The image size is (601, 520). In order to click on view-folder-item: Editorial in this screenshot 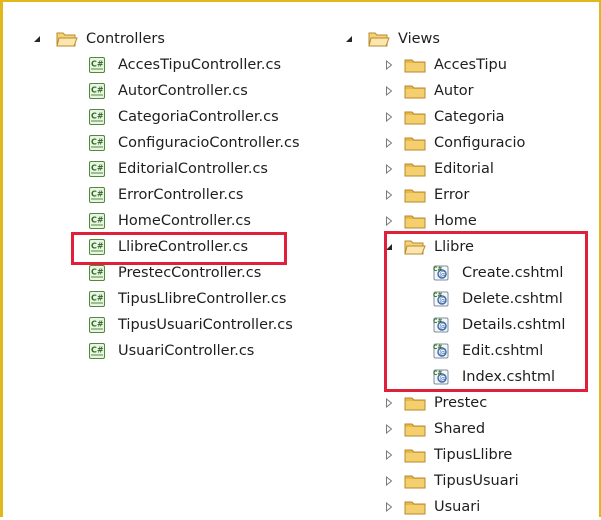, I will do `click(453, 169)`.